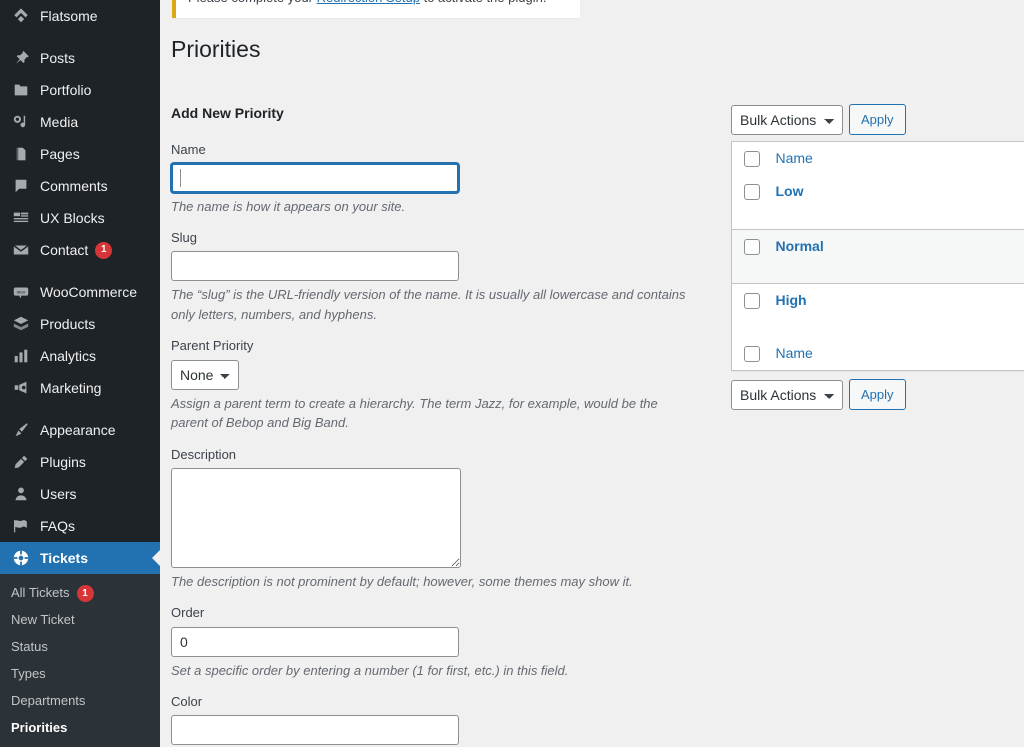 This screenshot has height=747, width=1024. Describe the element at coordinates (21, 356) in the screenshot. I see `analytics-icon` at that location.